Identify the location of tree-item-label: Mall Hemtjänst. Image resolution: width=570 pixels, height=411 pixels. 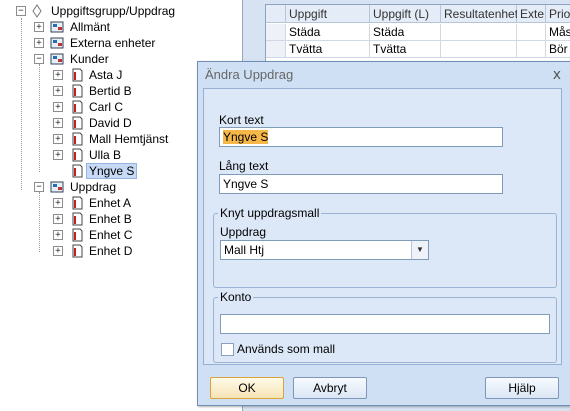
(129, 139).